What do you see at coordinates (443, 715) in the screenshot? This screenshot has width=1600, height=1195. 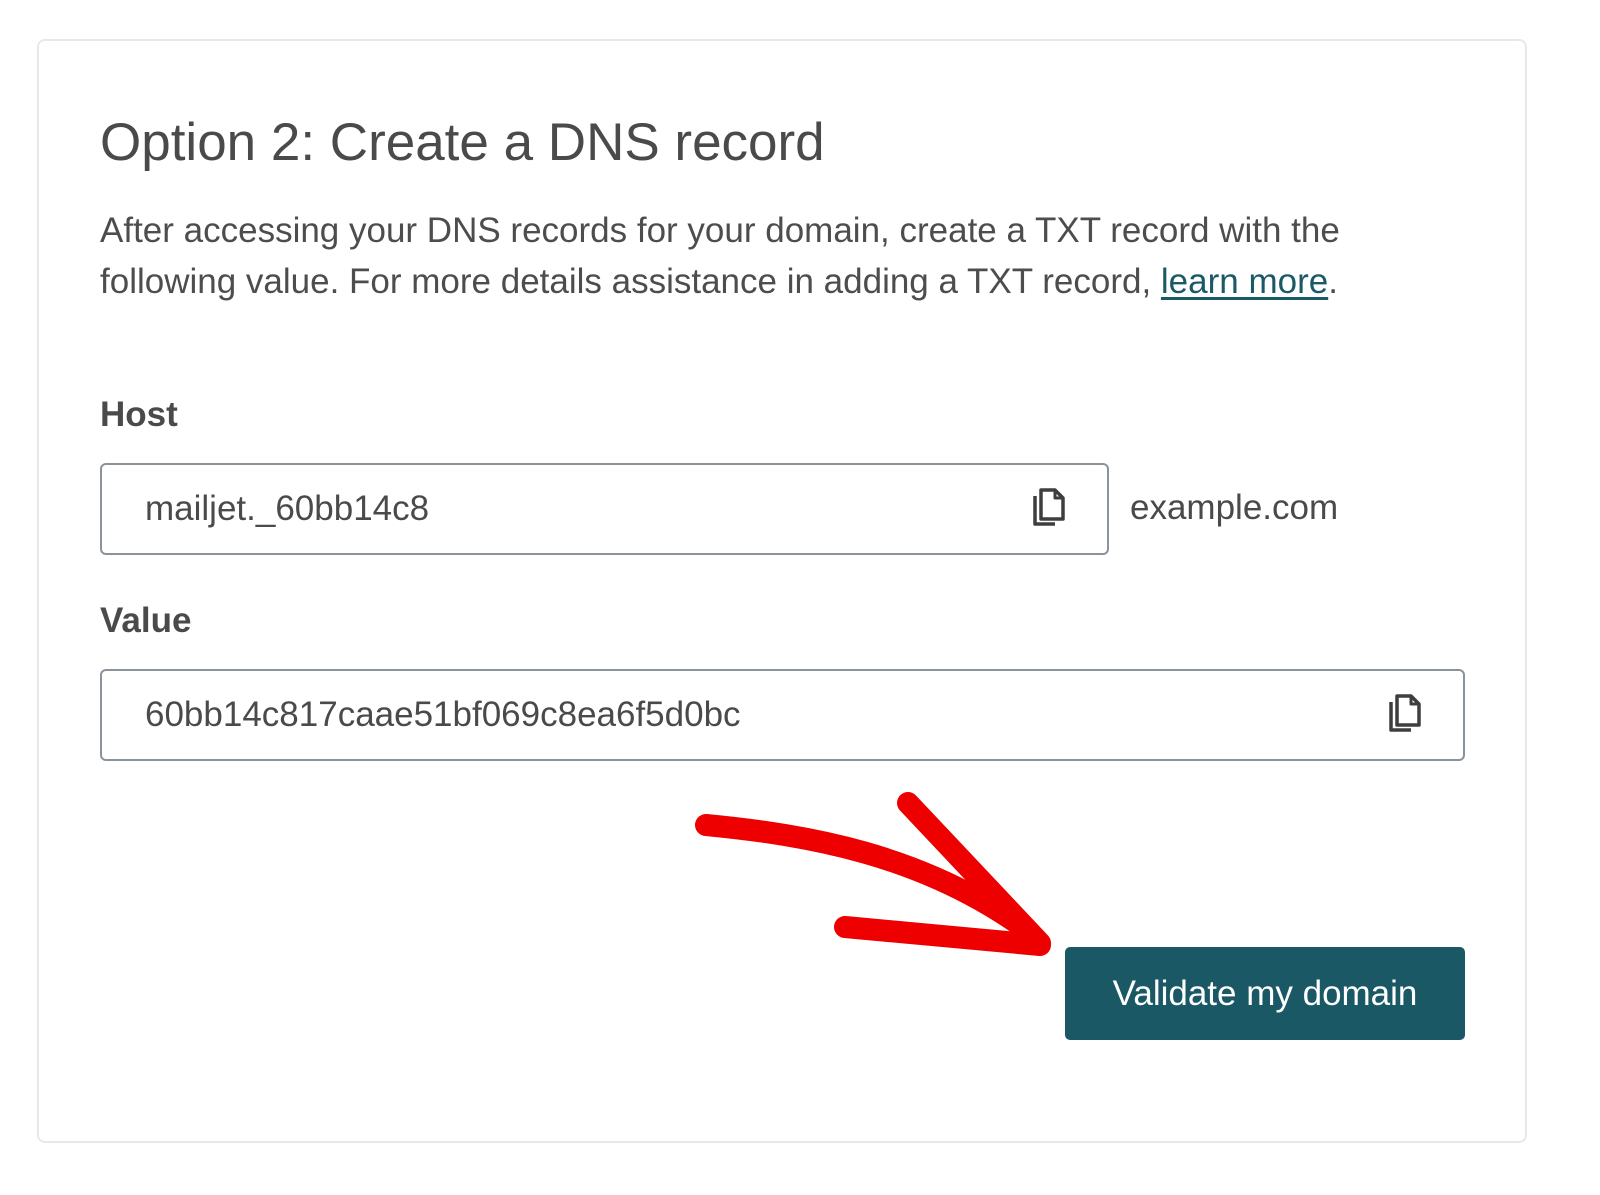 I see `value-text: 60bb14c817caae51bf069c8ea6f5d0bc` at bounding box center [443, 715].